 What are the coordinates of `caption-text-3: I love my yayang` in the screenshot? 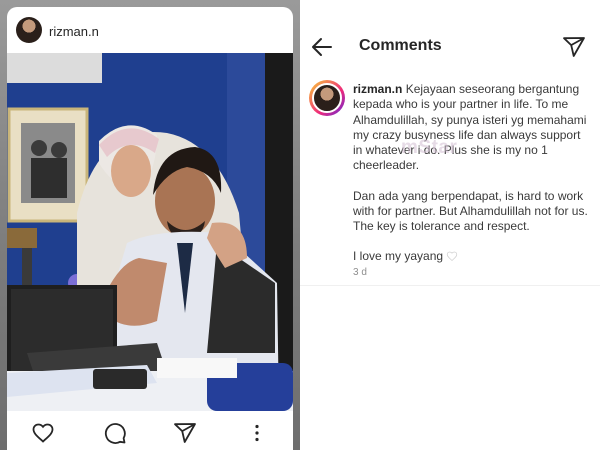 It's located at (398, 255).